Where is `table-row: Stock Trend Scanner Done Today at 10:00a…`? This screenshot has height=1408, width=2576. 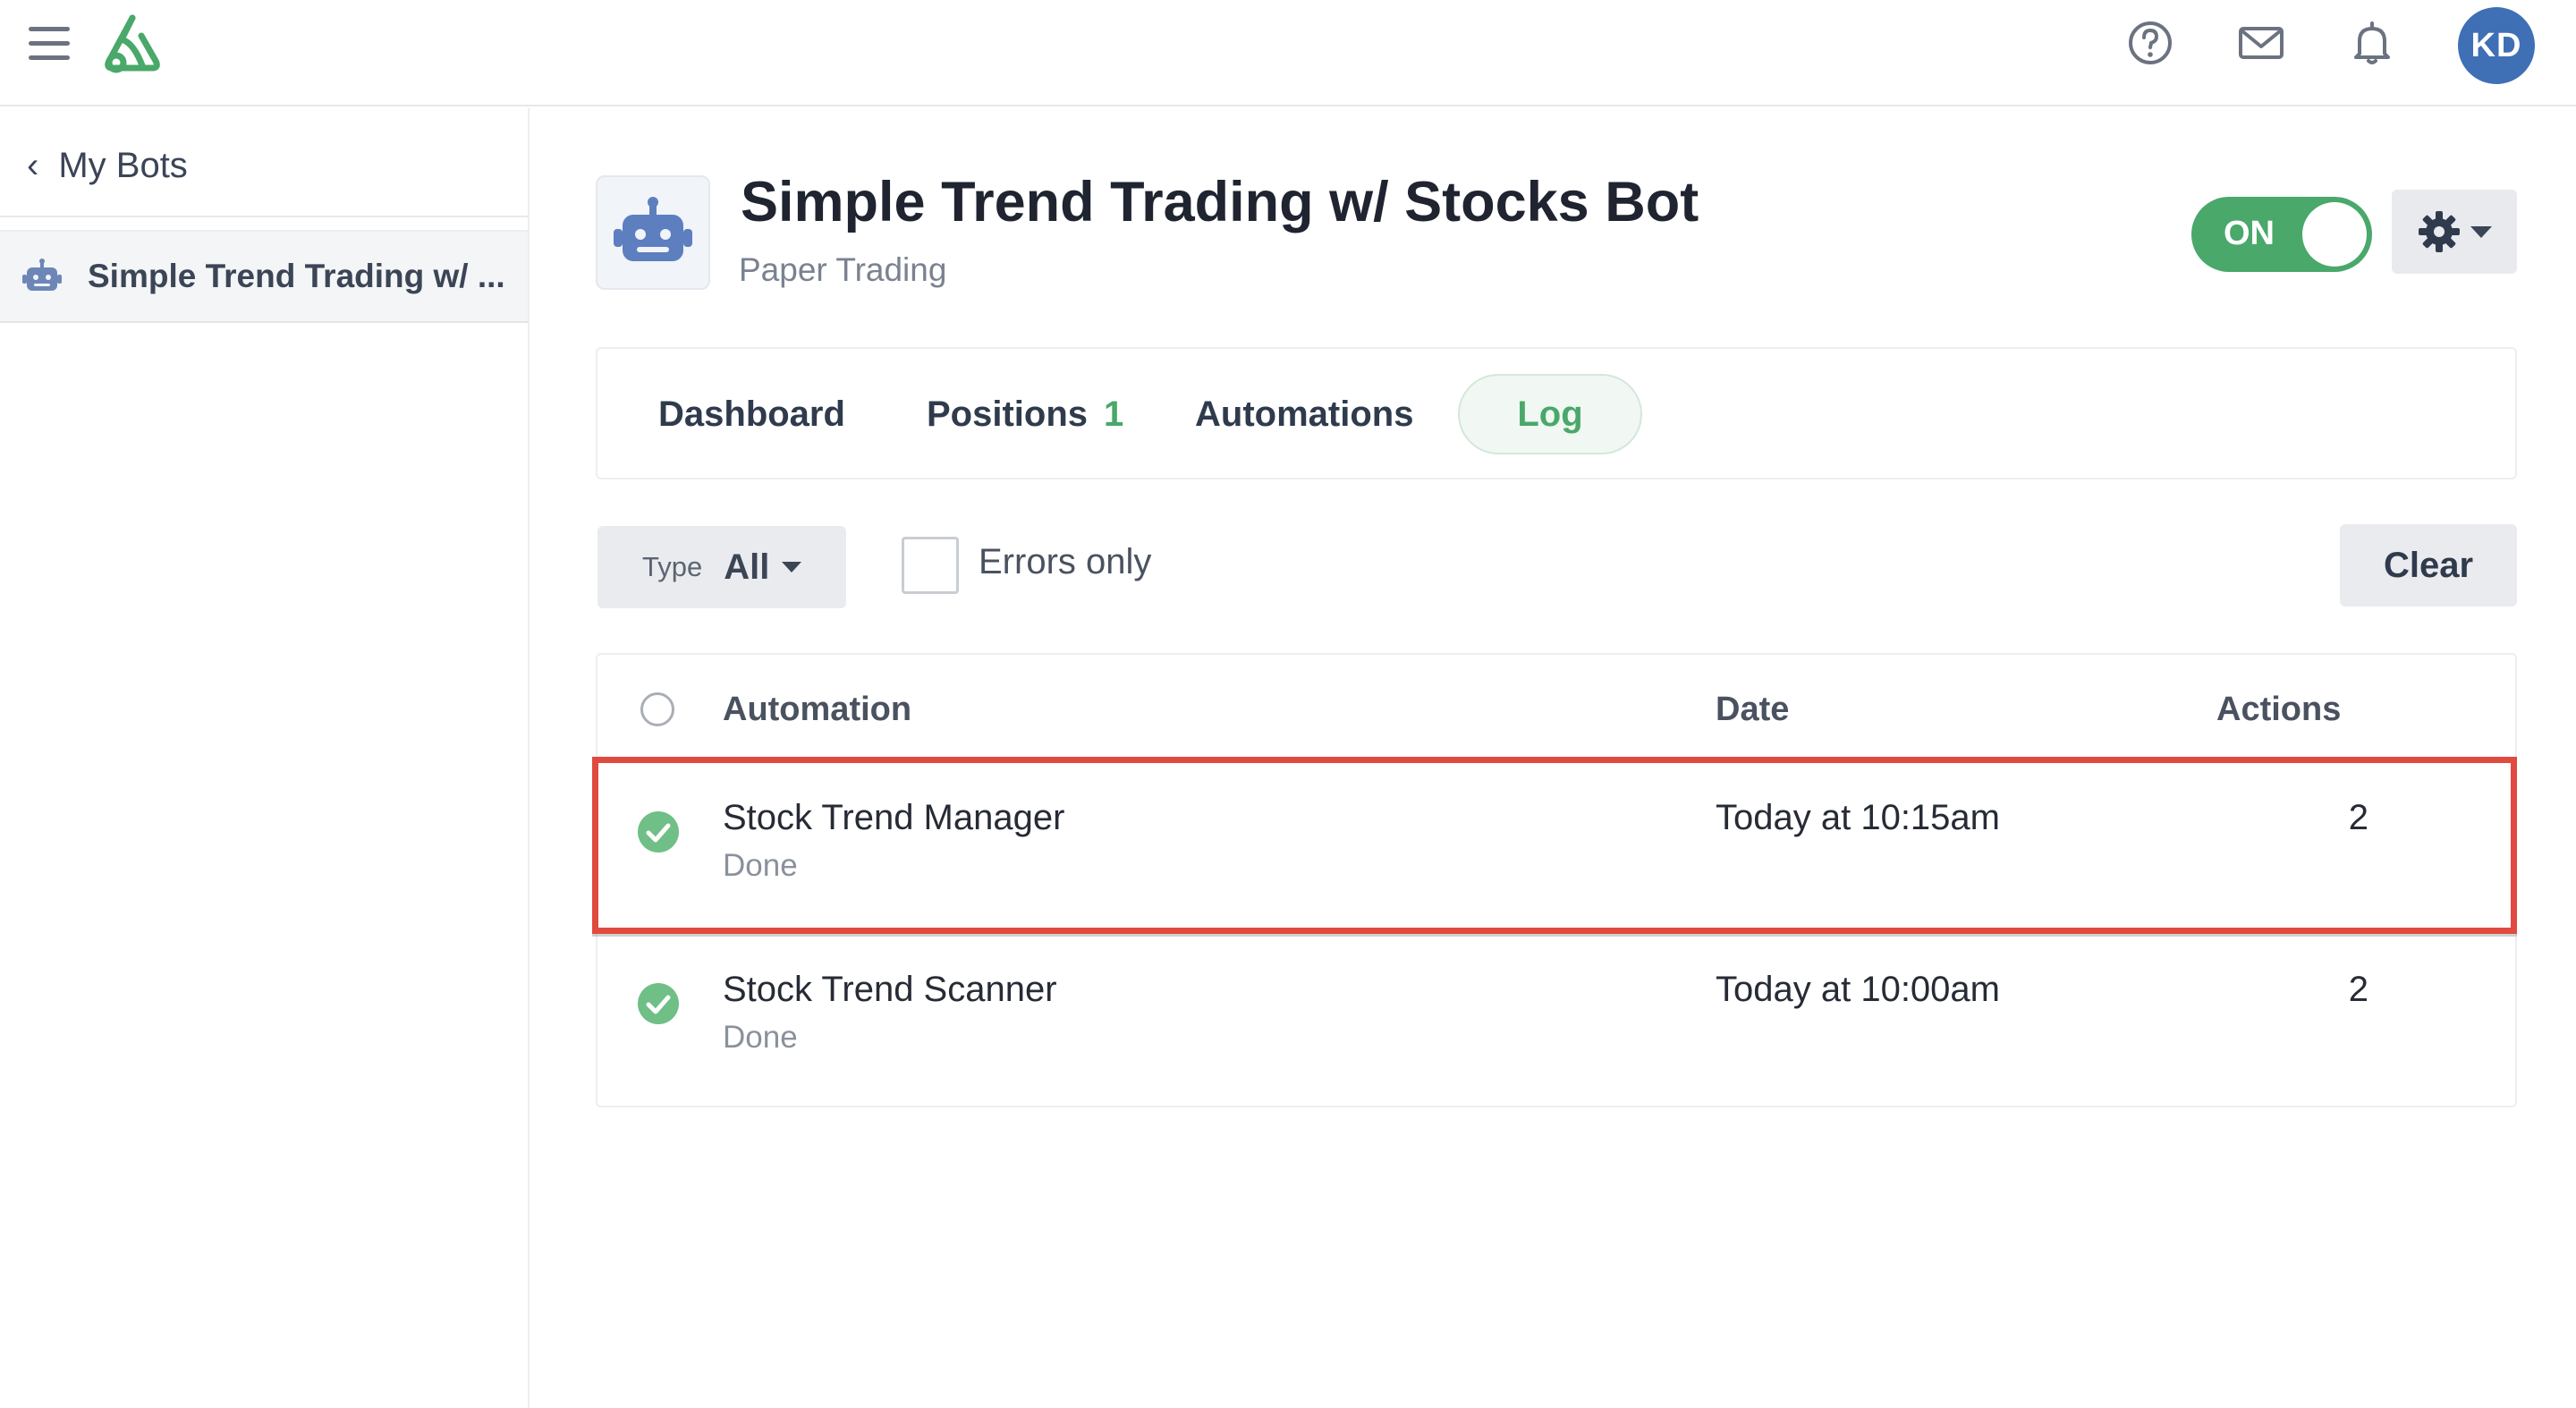
table-row: Stock Trend Scanner Done Today at 10:00a… is located at coordinates (1556, 1019).